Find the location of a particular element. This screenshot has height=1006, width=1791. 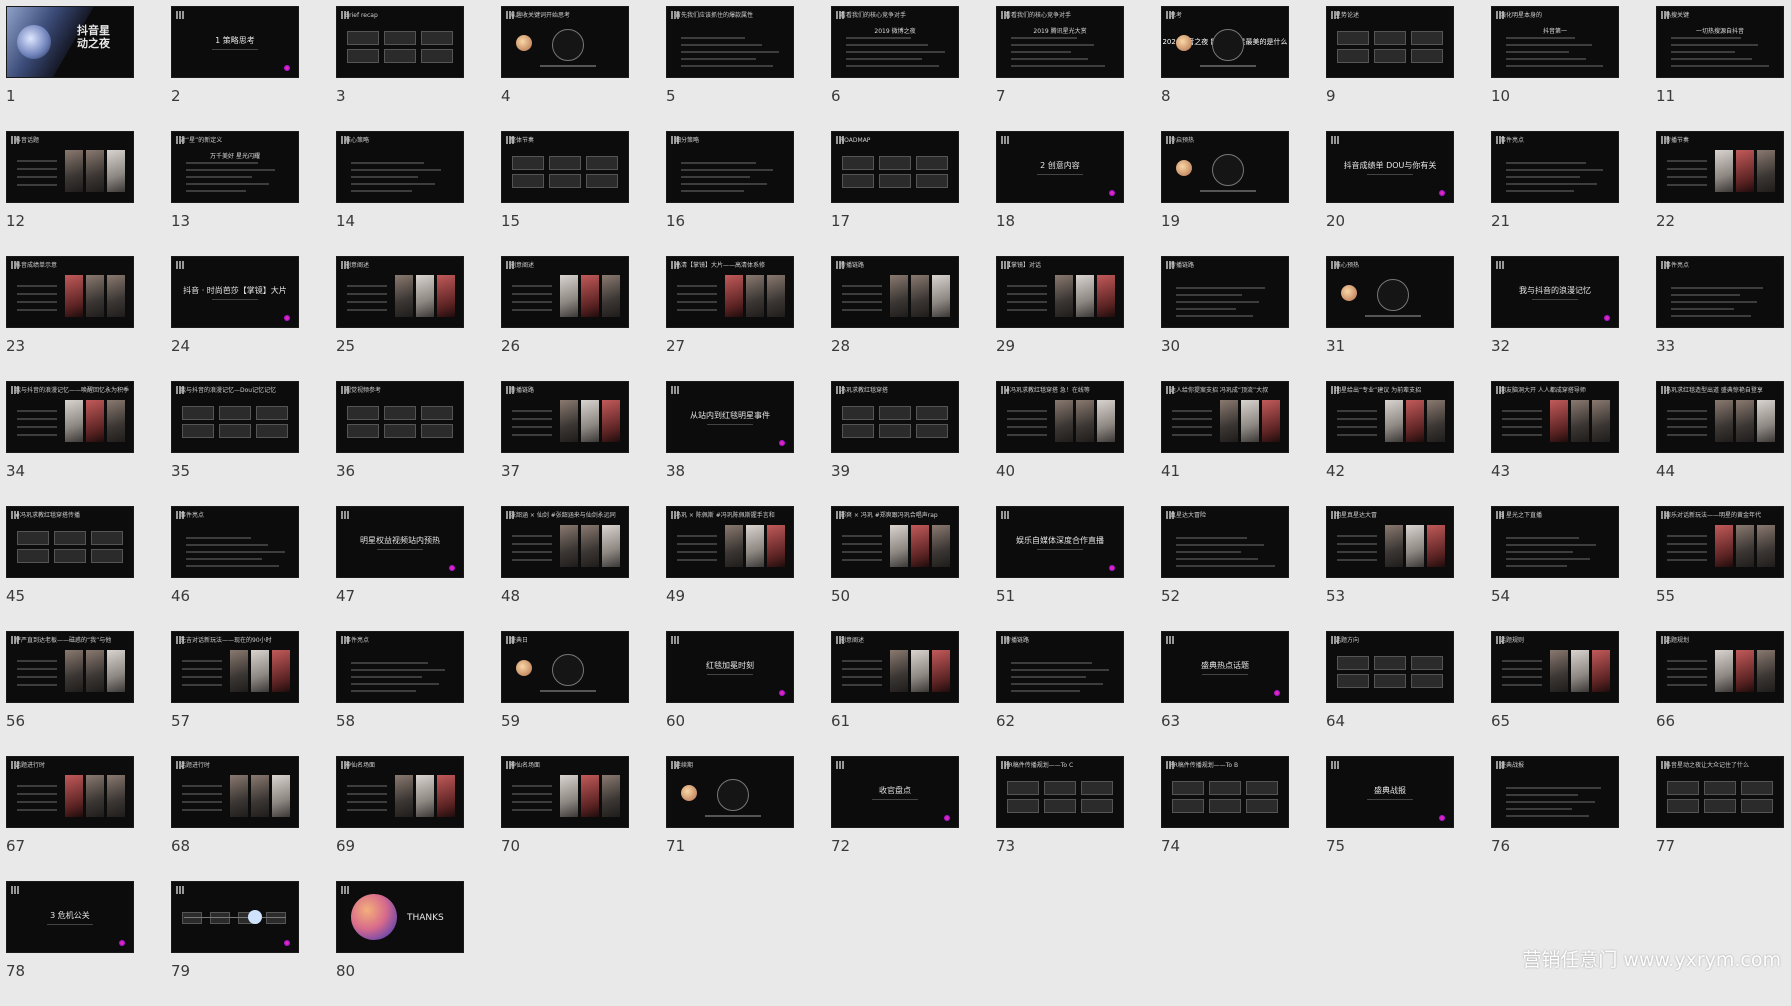

slide-thumbnail: 核心策略 is located at coordinates (400, 167).